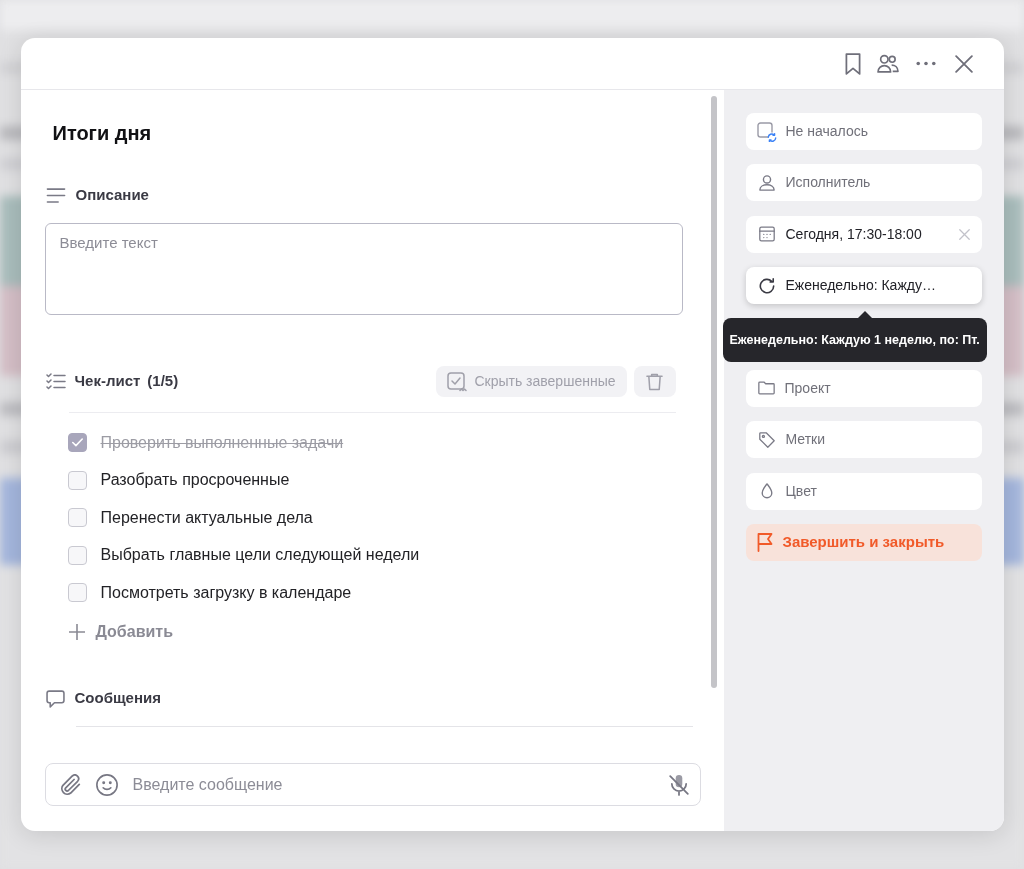  I want to click on finish-and-close-button: Завершить и закрыть, so click(863, 543).